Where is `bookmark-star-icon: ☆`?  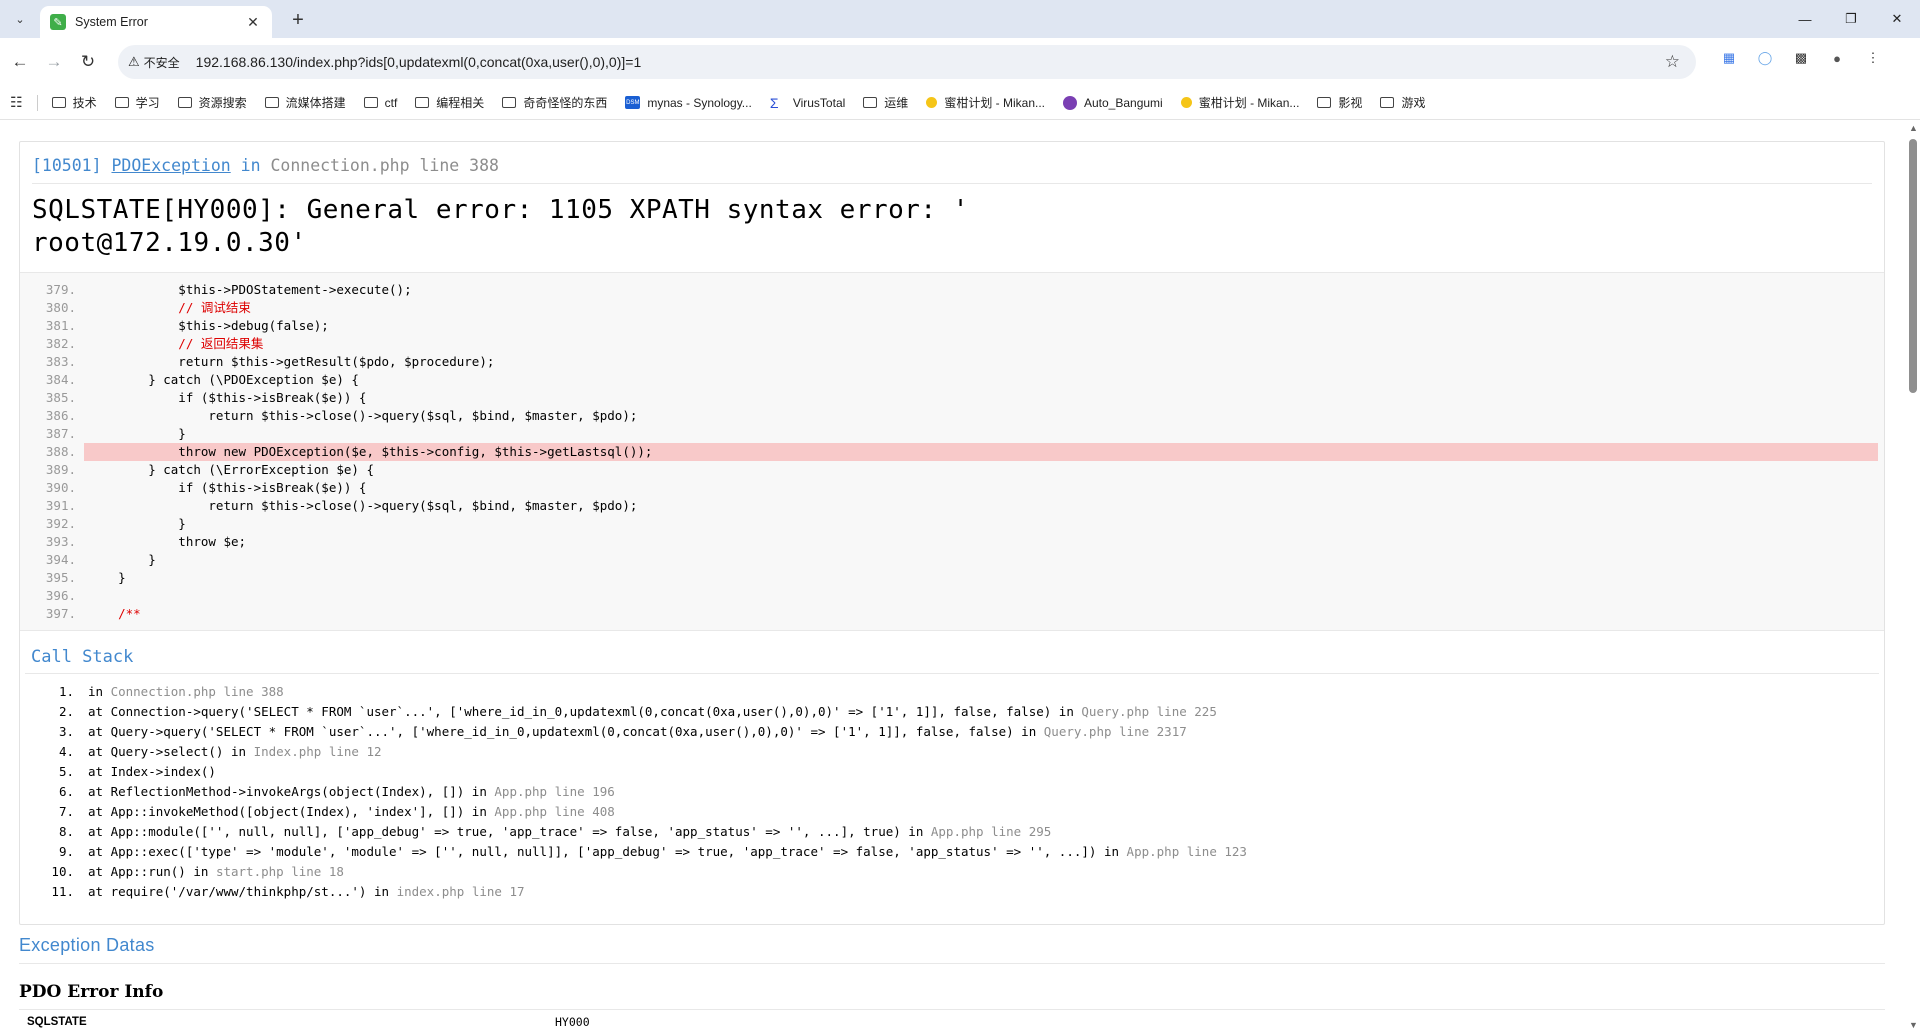 bookmark-star-icon: ☆ is located at coordinates (1672, 62).